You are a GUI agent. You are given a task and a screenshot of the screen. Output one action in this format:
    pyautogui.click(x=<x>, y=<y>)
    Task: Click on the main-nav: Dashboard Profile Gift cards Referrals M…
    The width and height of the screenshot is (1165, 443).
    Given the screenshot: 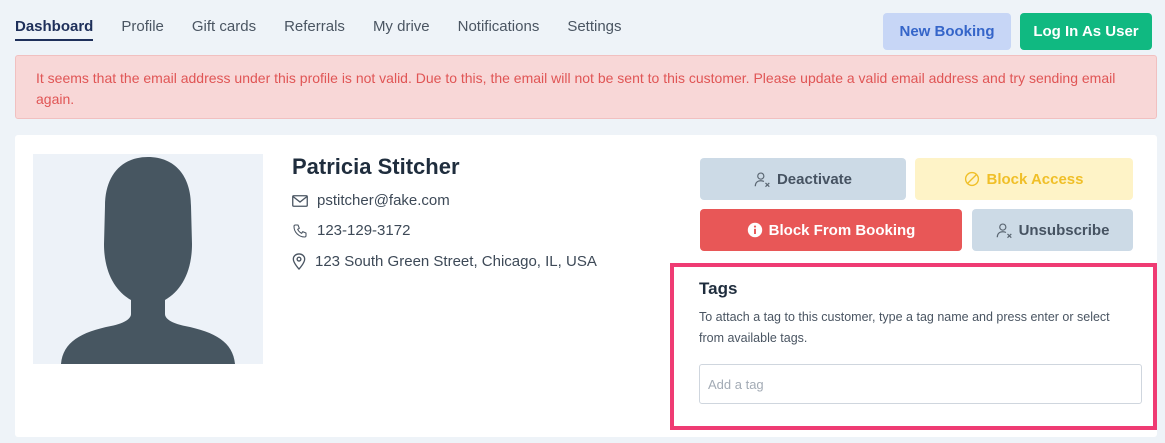 What is the action you would take?
    pyautogui.click(x=318, y=29)
    